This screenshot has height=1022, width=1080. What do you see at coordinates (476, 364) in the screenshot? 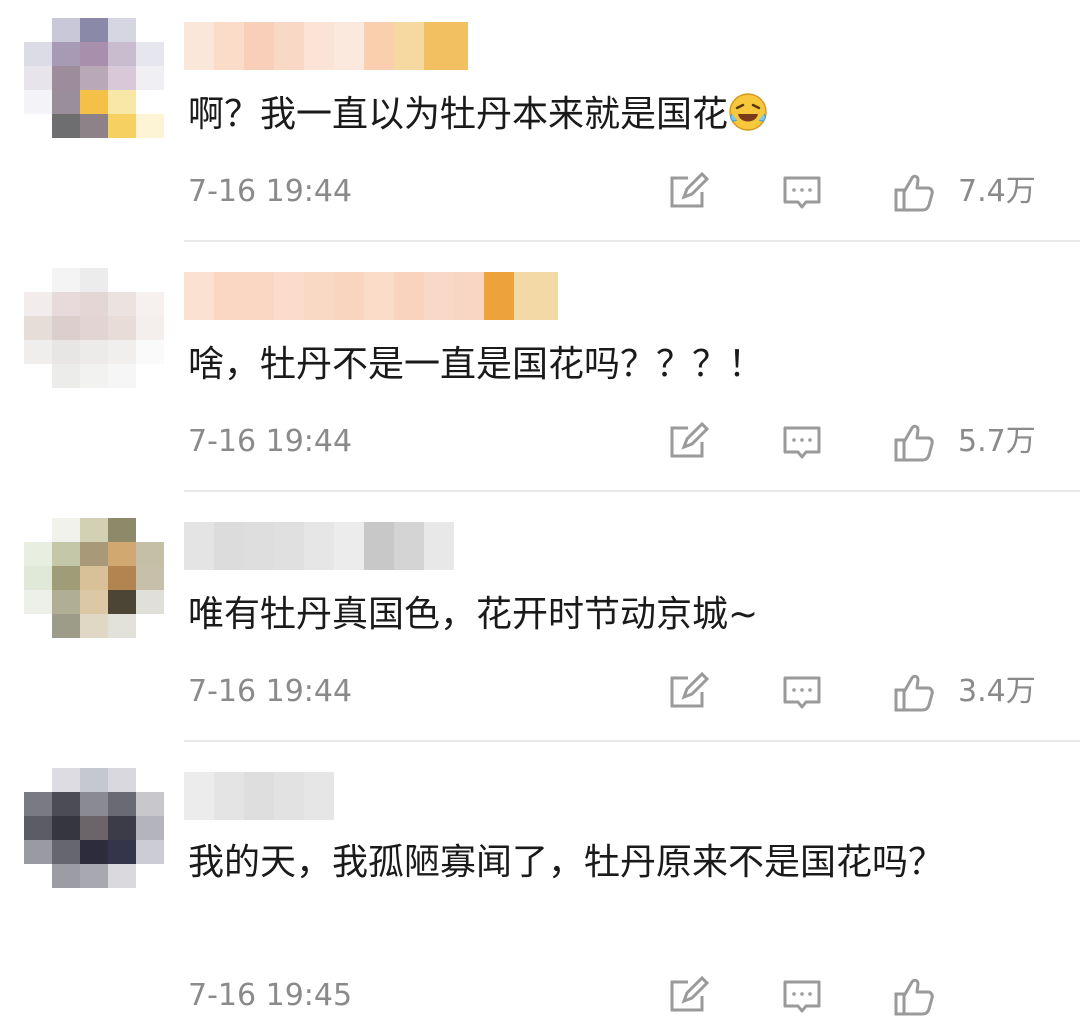
I see `comment-body: 啥，牡丹不是一直是国花吗？？？！` at bounding box center [476, 364].